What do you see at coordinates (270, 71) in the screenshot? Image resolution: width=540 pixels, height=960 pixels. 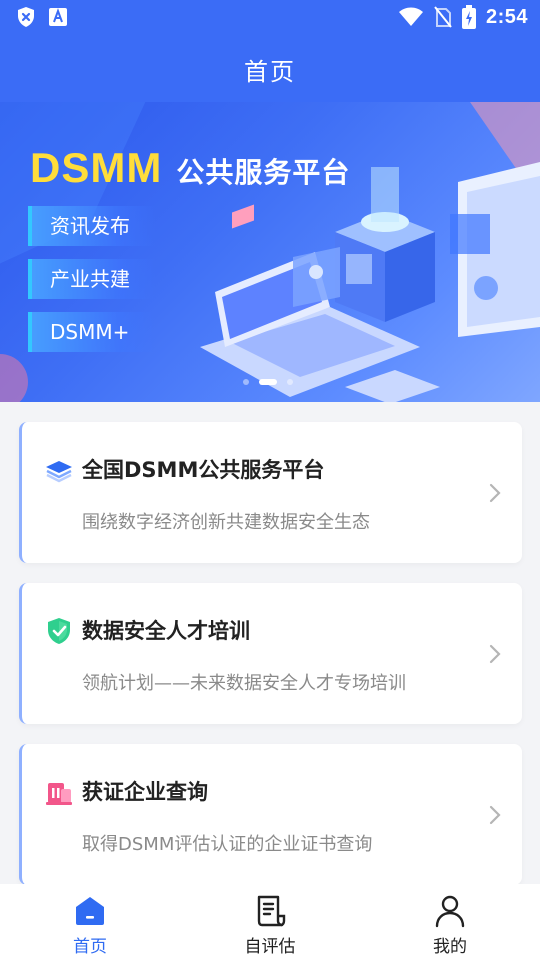 I see `page-title: 首页` at bounding box center [270, 71].